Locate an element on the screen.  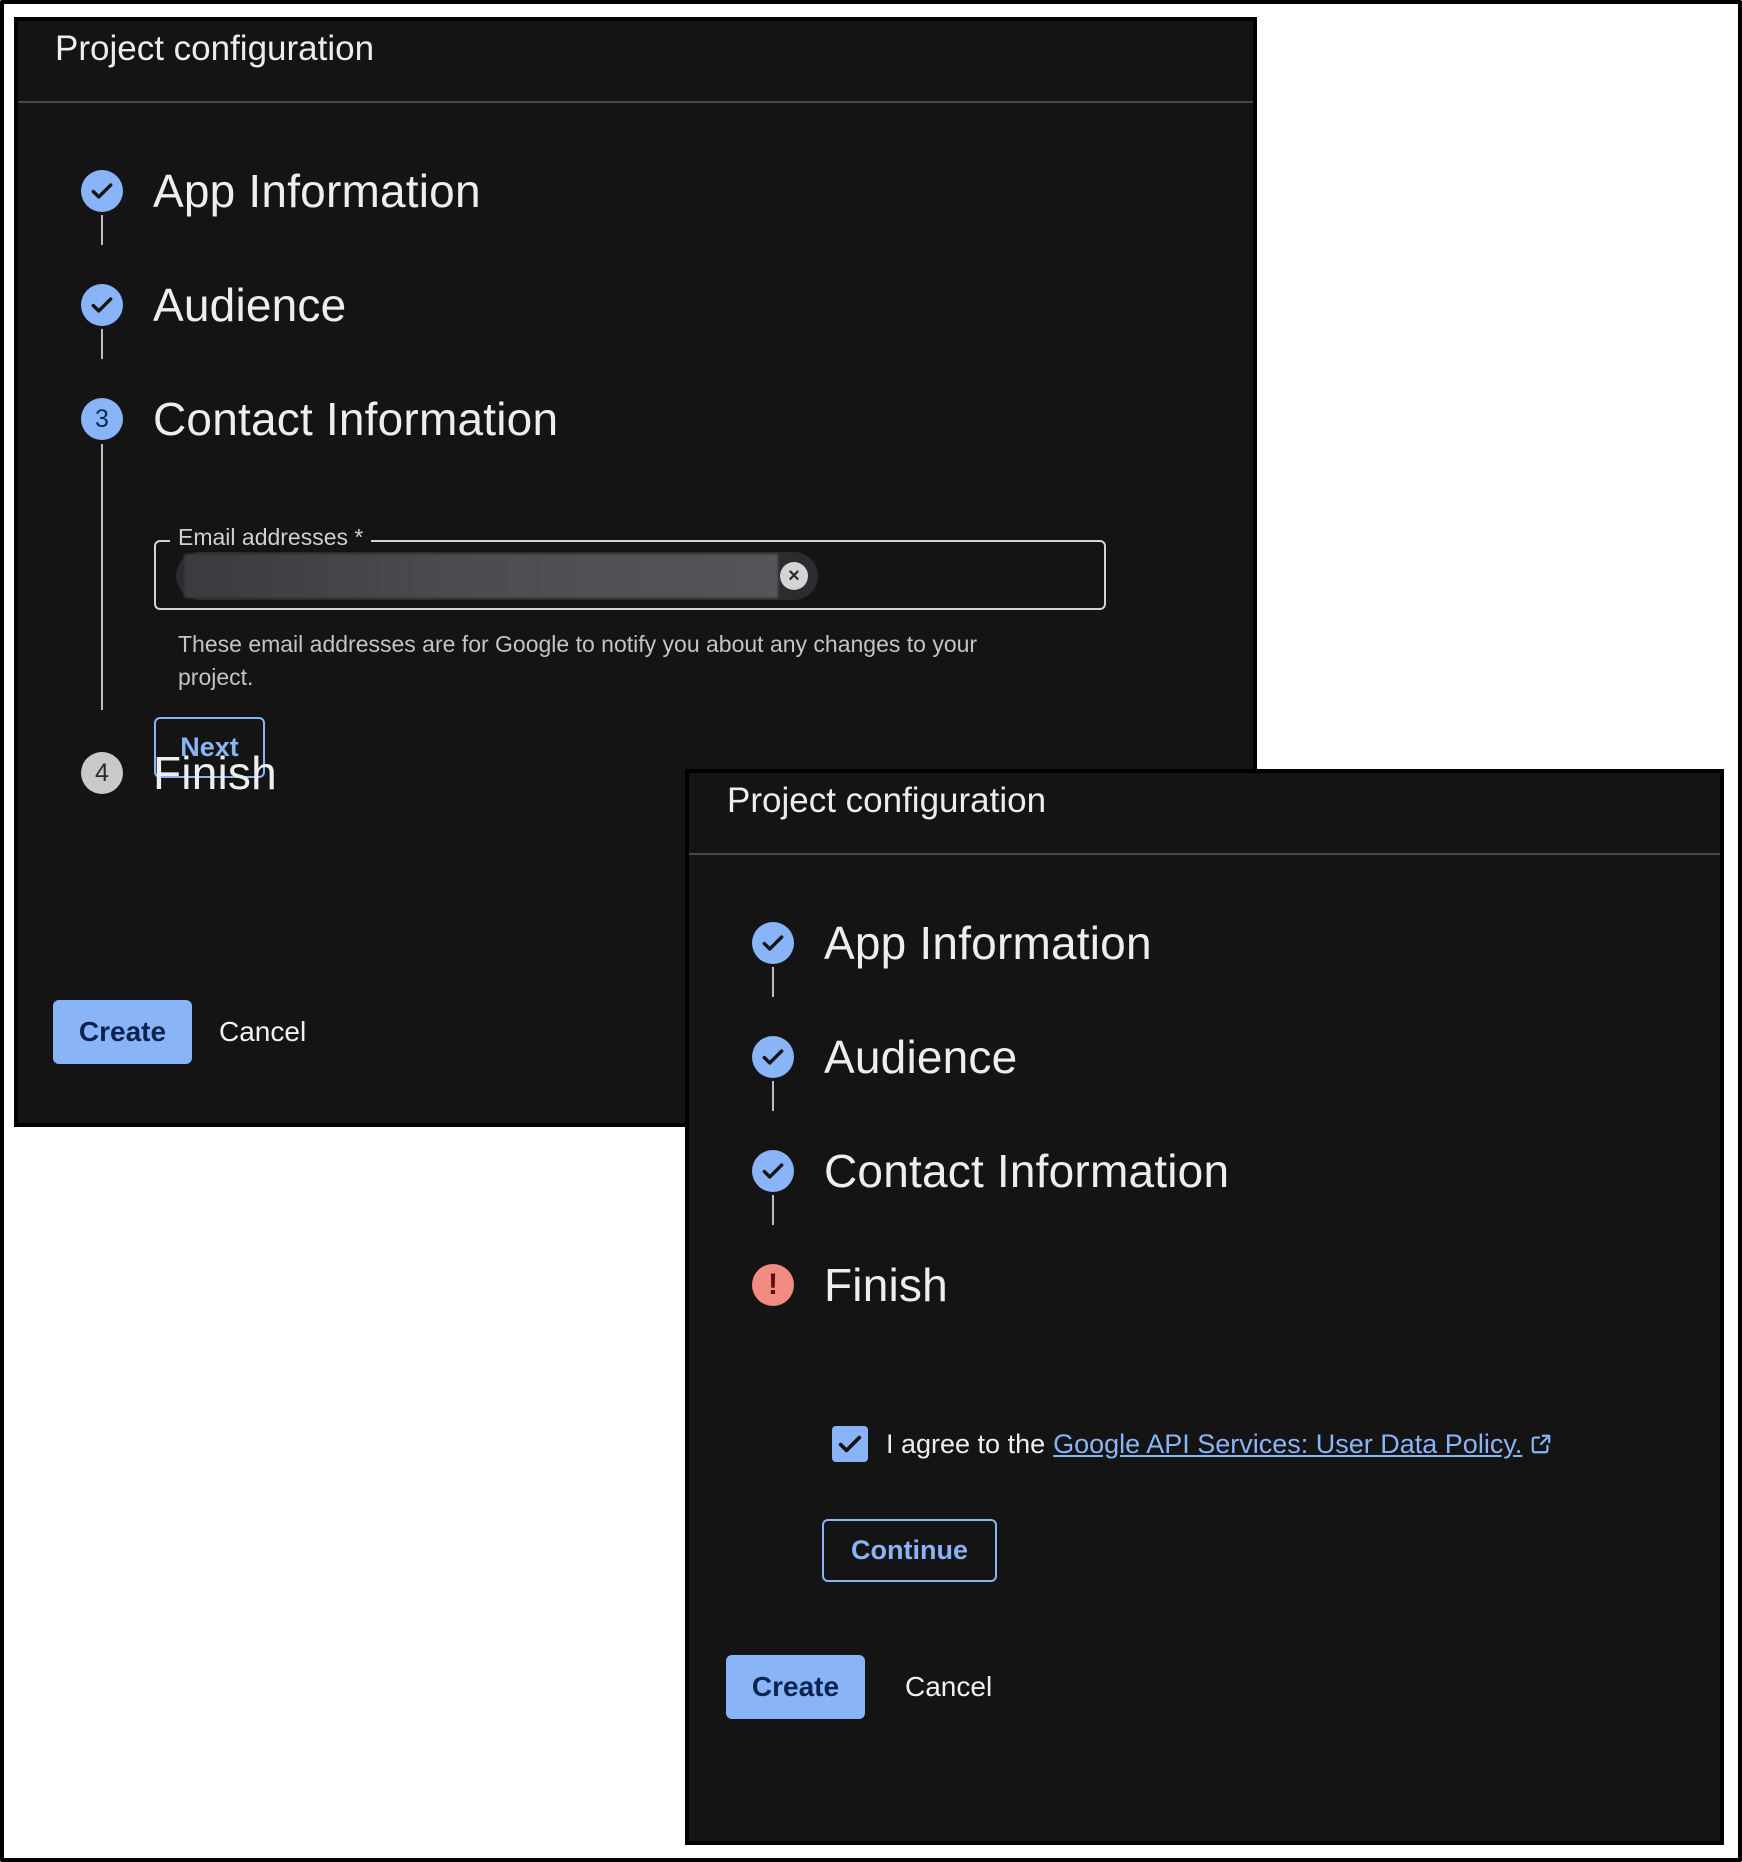
step-contact-information: Contact Information is located at coordinates (990, 1171).